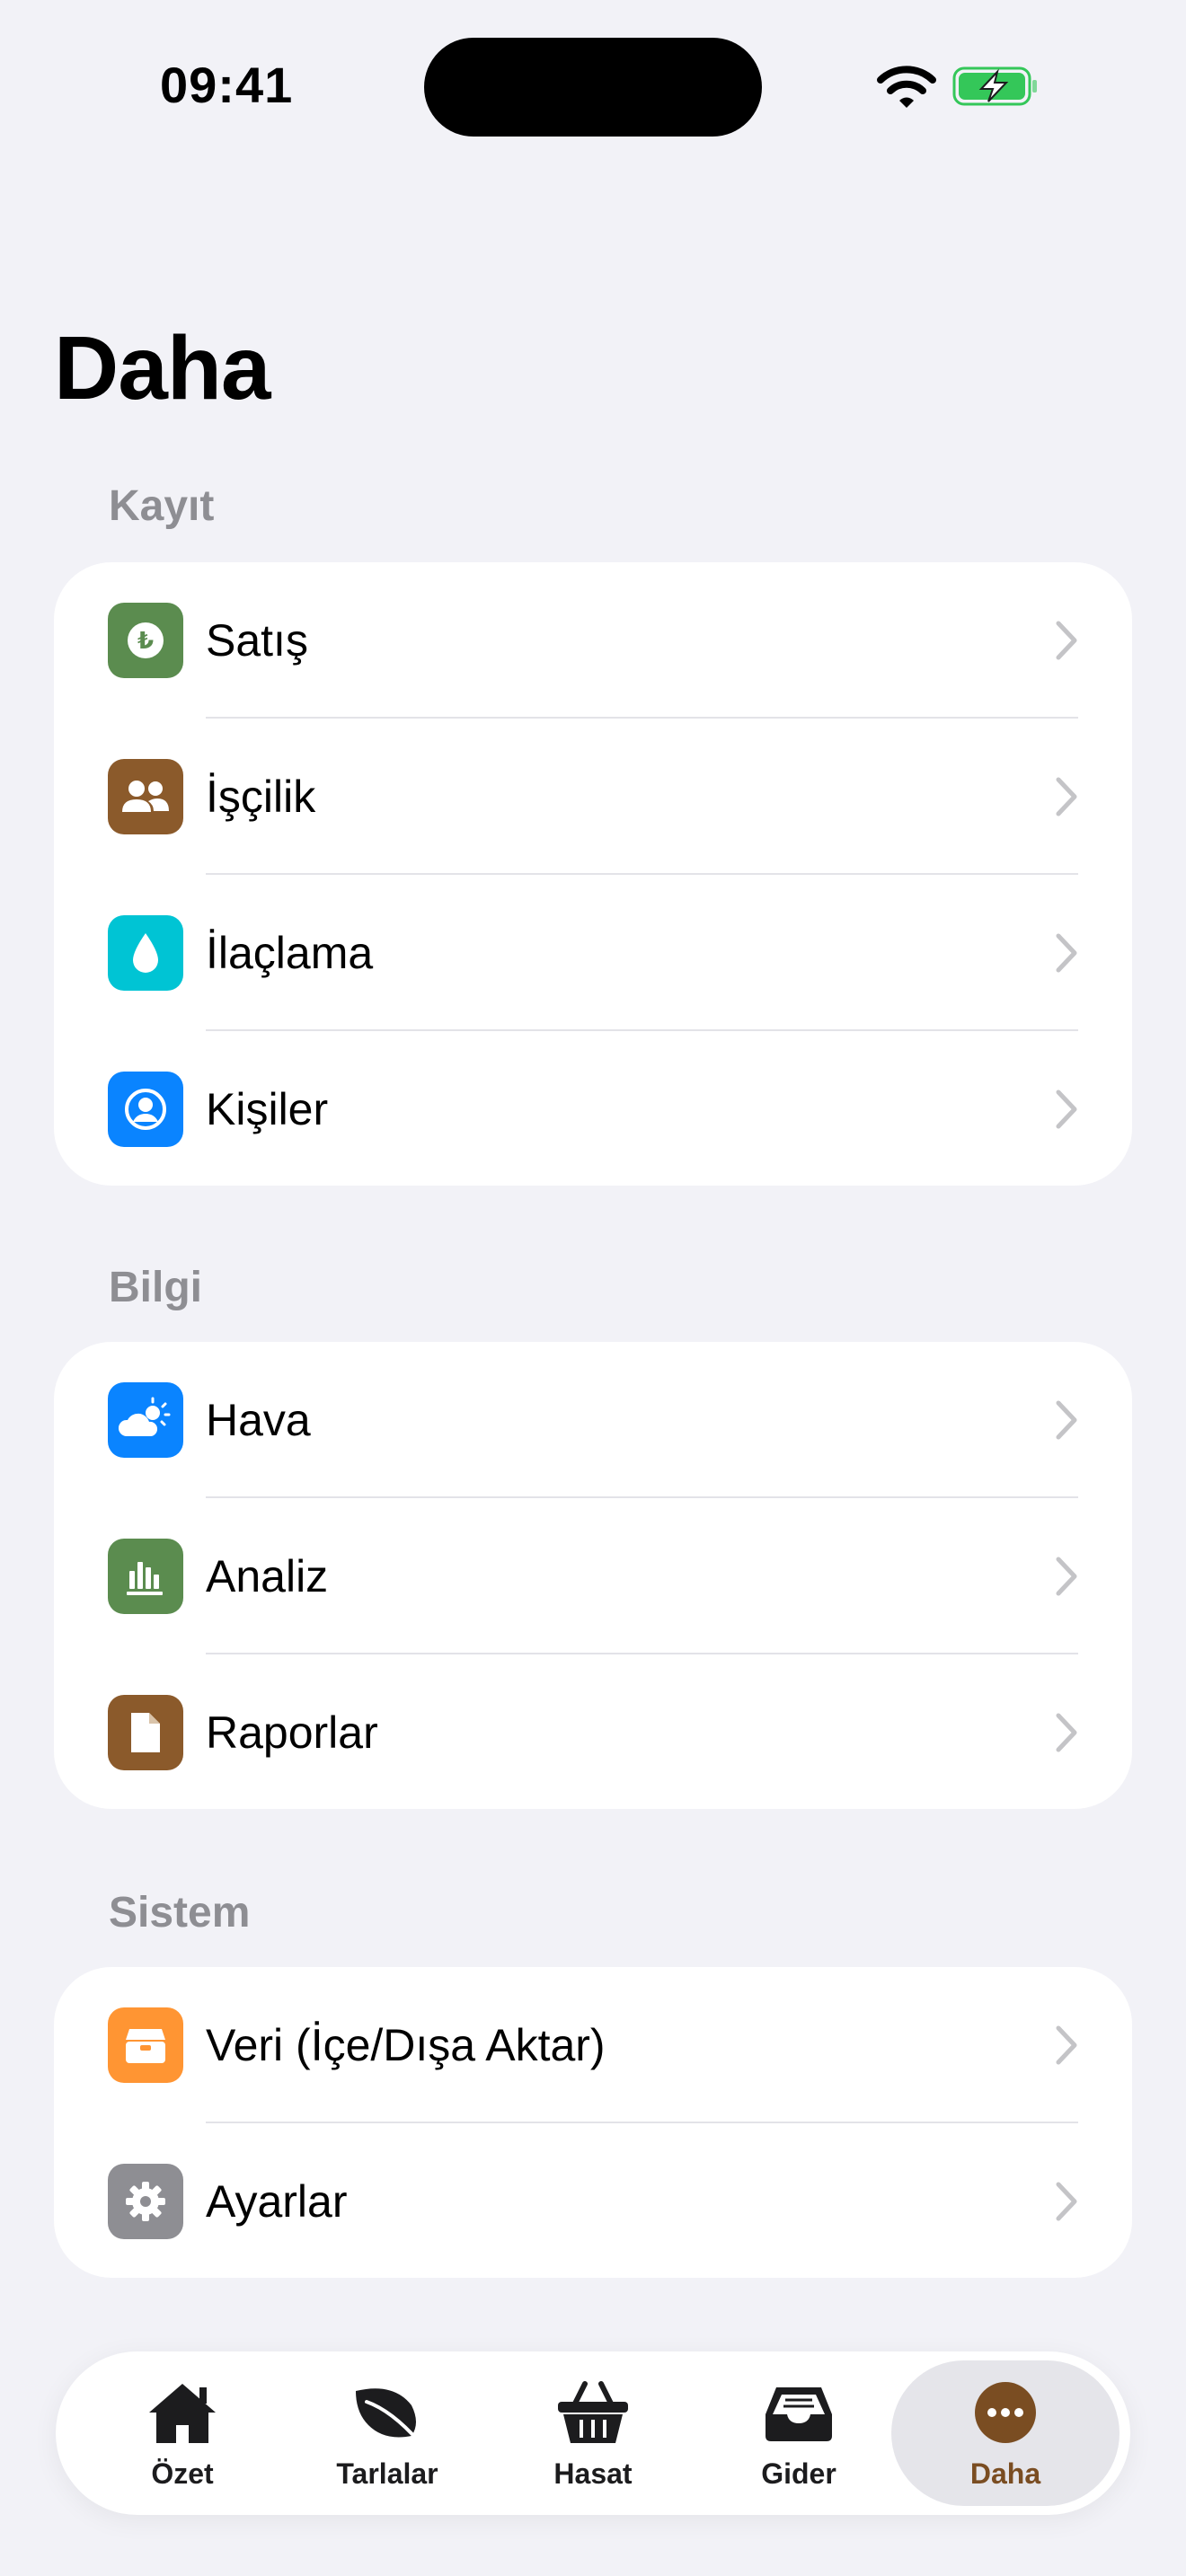  I want to click on tab-label: Daha, so click(1005, 2473).